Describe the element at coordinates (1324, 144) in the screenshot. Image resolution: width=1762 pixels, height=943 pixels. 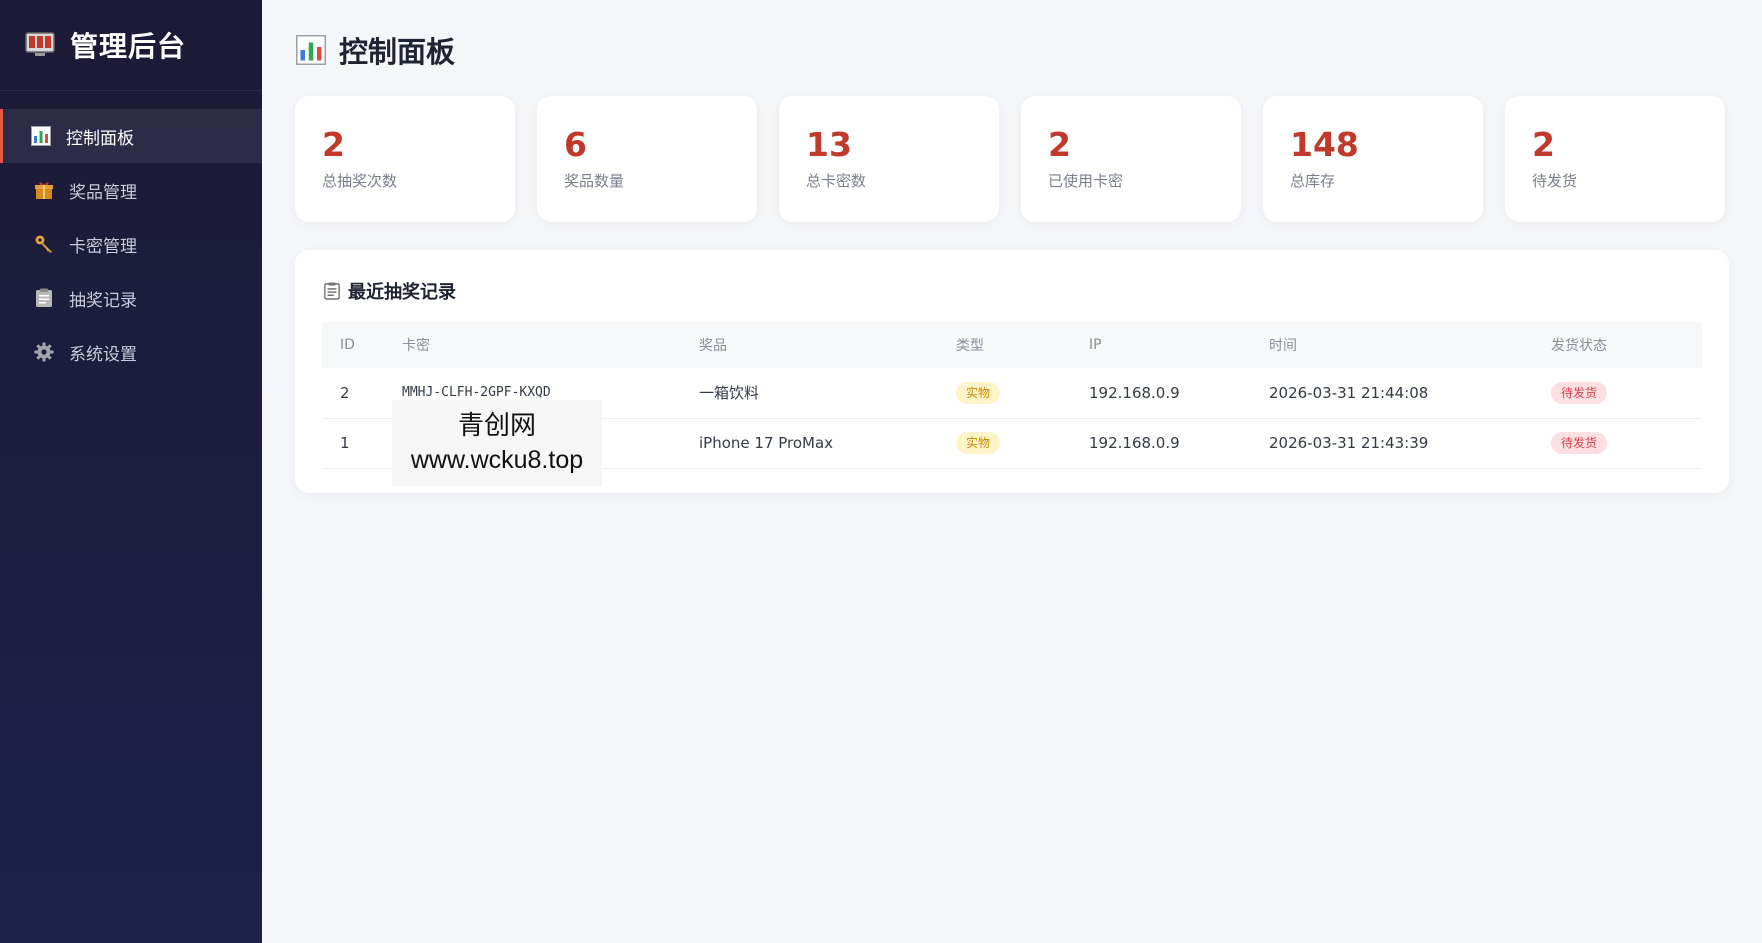
I see `stat-value: 148` at that location.